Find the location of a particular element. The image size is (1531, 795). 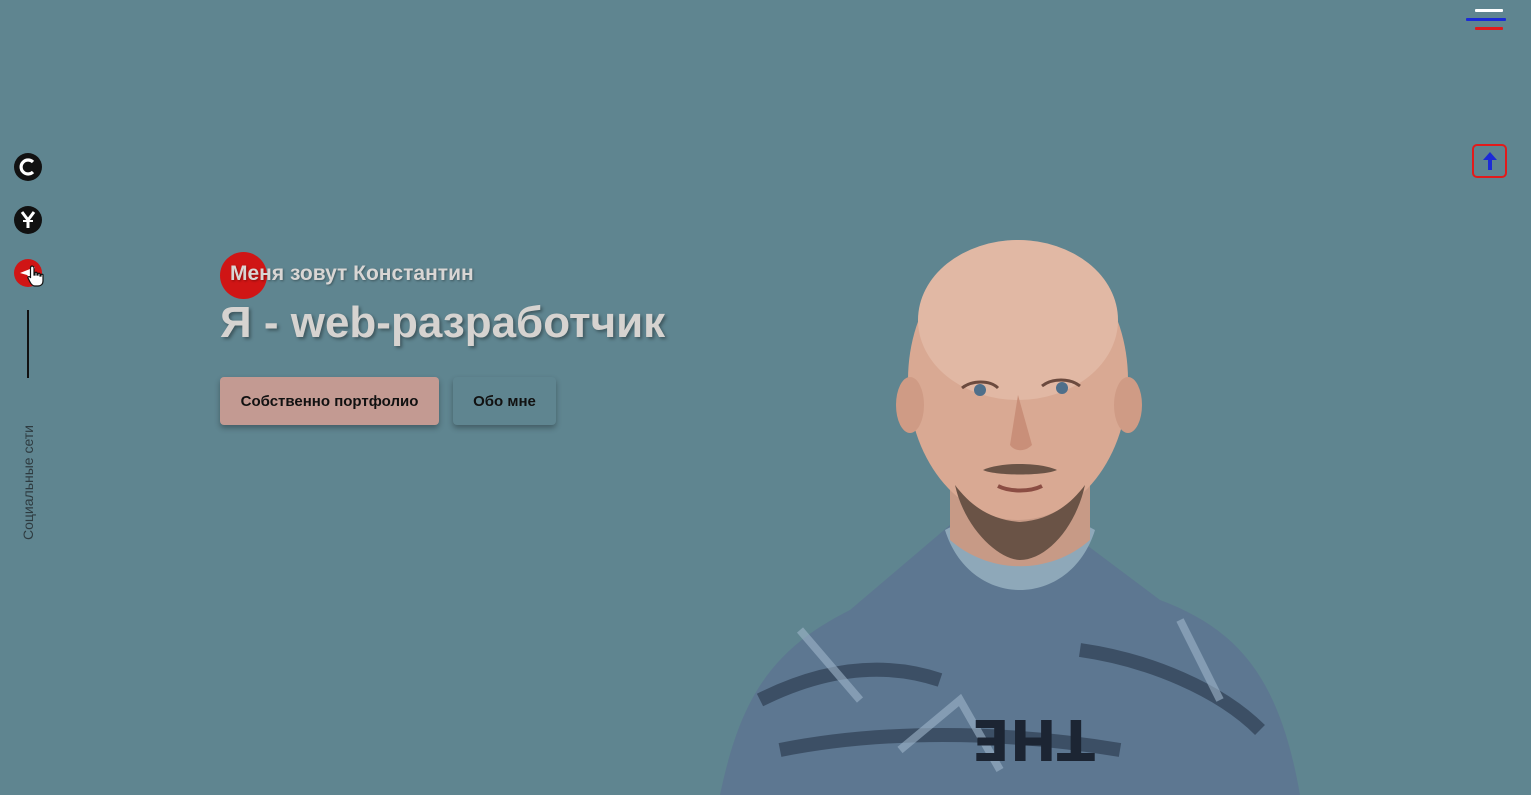

rail-divider is located at coordinates (28, 344).